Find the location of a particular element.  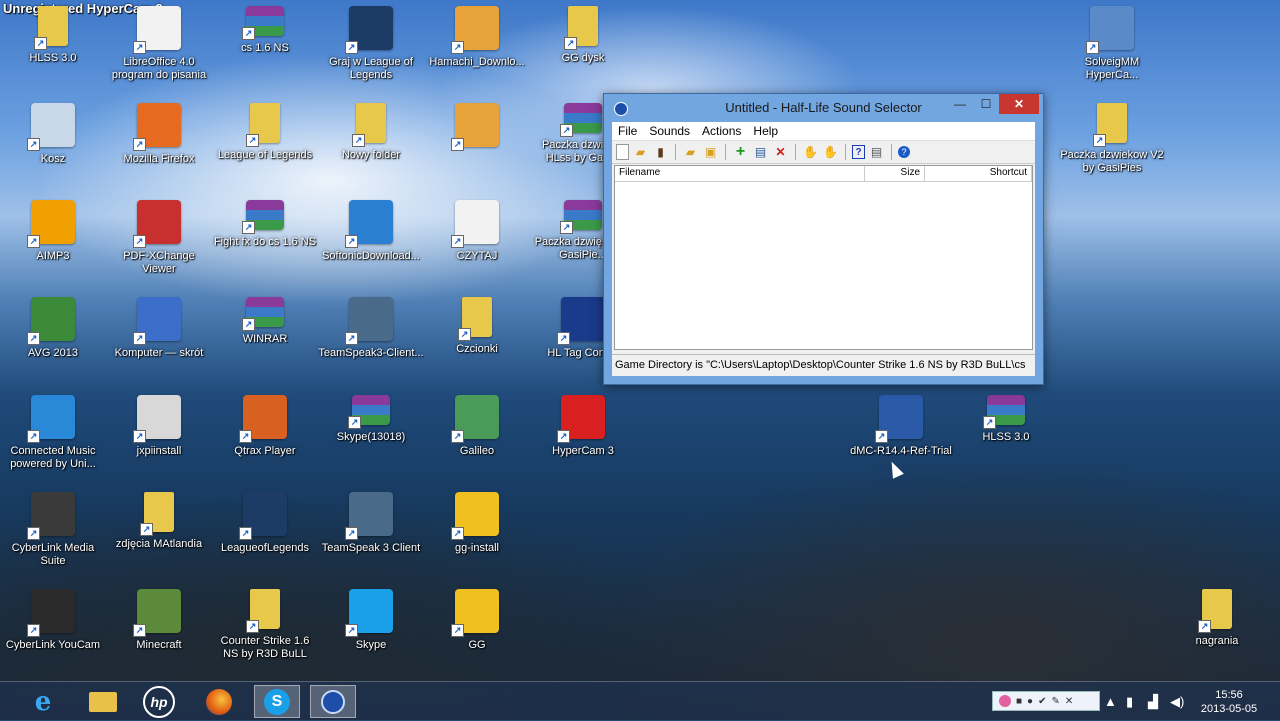

winrar-icon: ↗ is located at coordinates (1004, 412).